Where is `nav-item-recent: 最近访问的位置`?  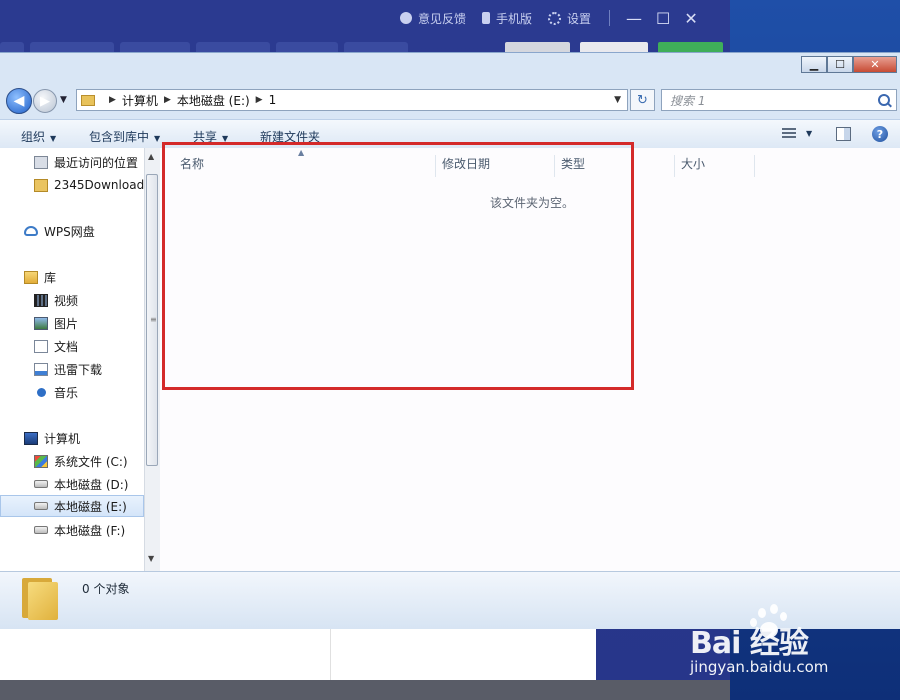 nav-item-recent: 最近访问的位置 is located at coordinates (72, 162).